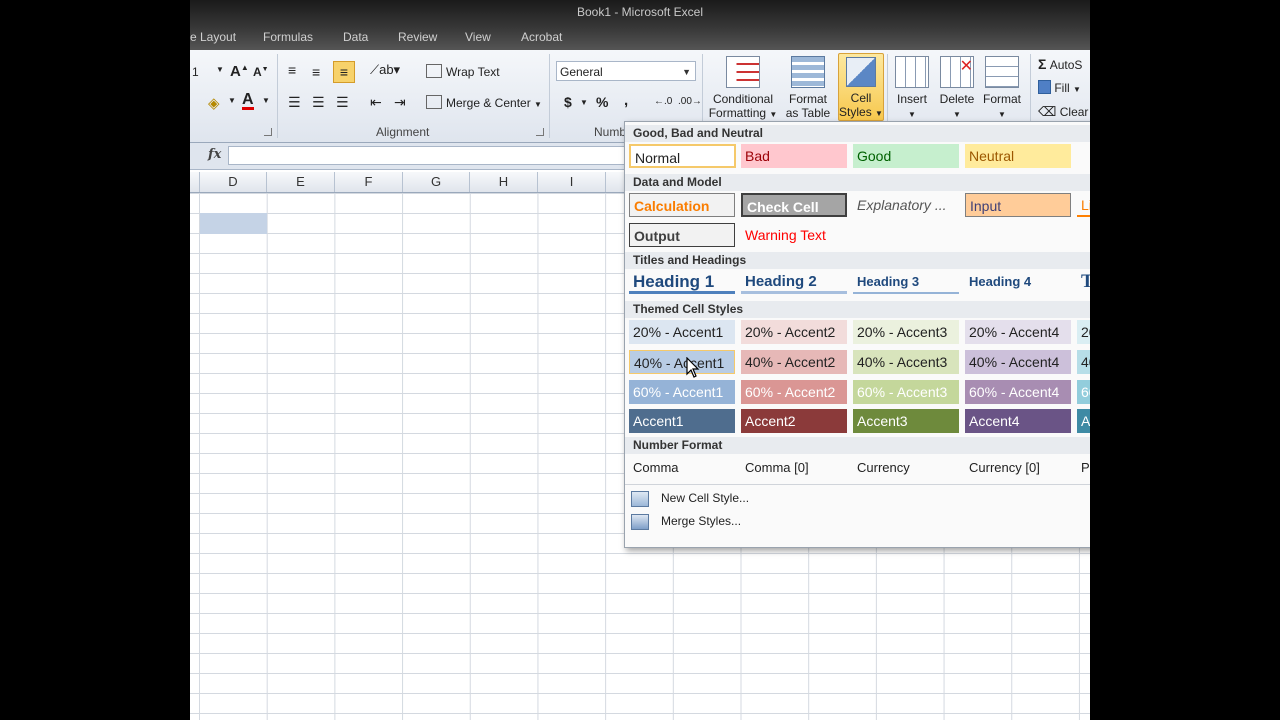 This screenshot has height=720, width=1280. Describe the element at coordinates (220, 69) in the screenshot. I see `font-size-dropdown-icon: ▼` at that location.